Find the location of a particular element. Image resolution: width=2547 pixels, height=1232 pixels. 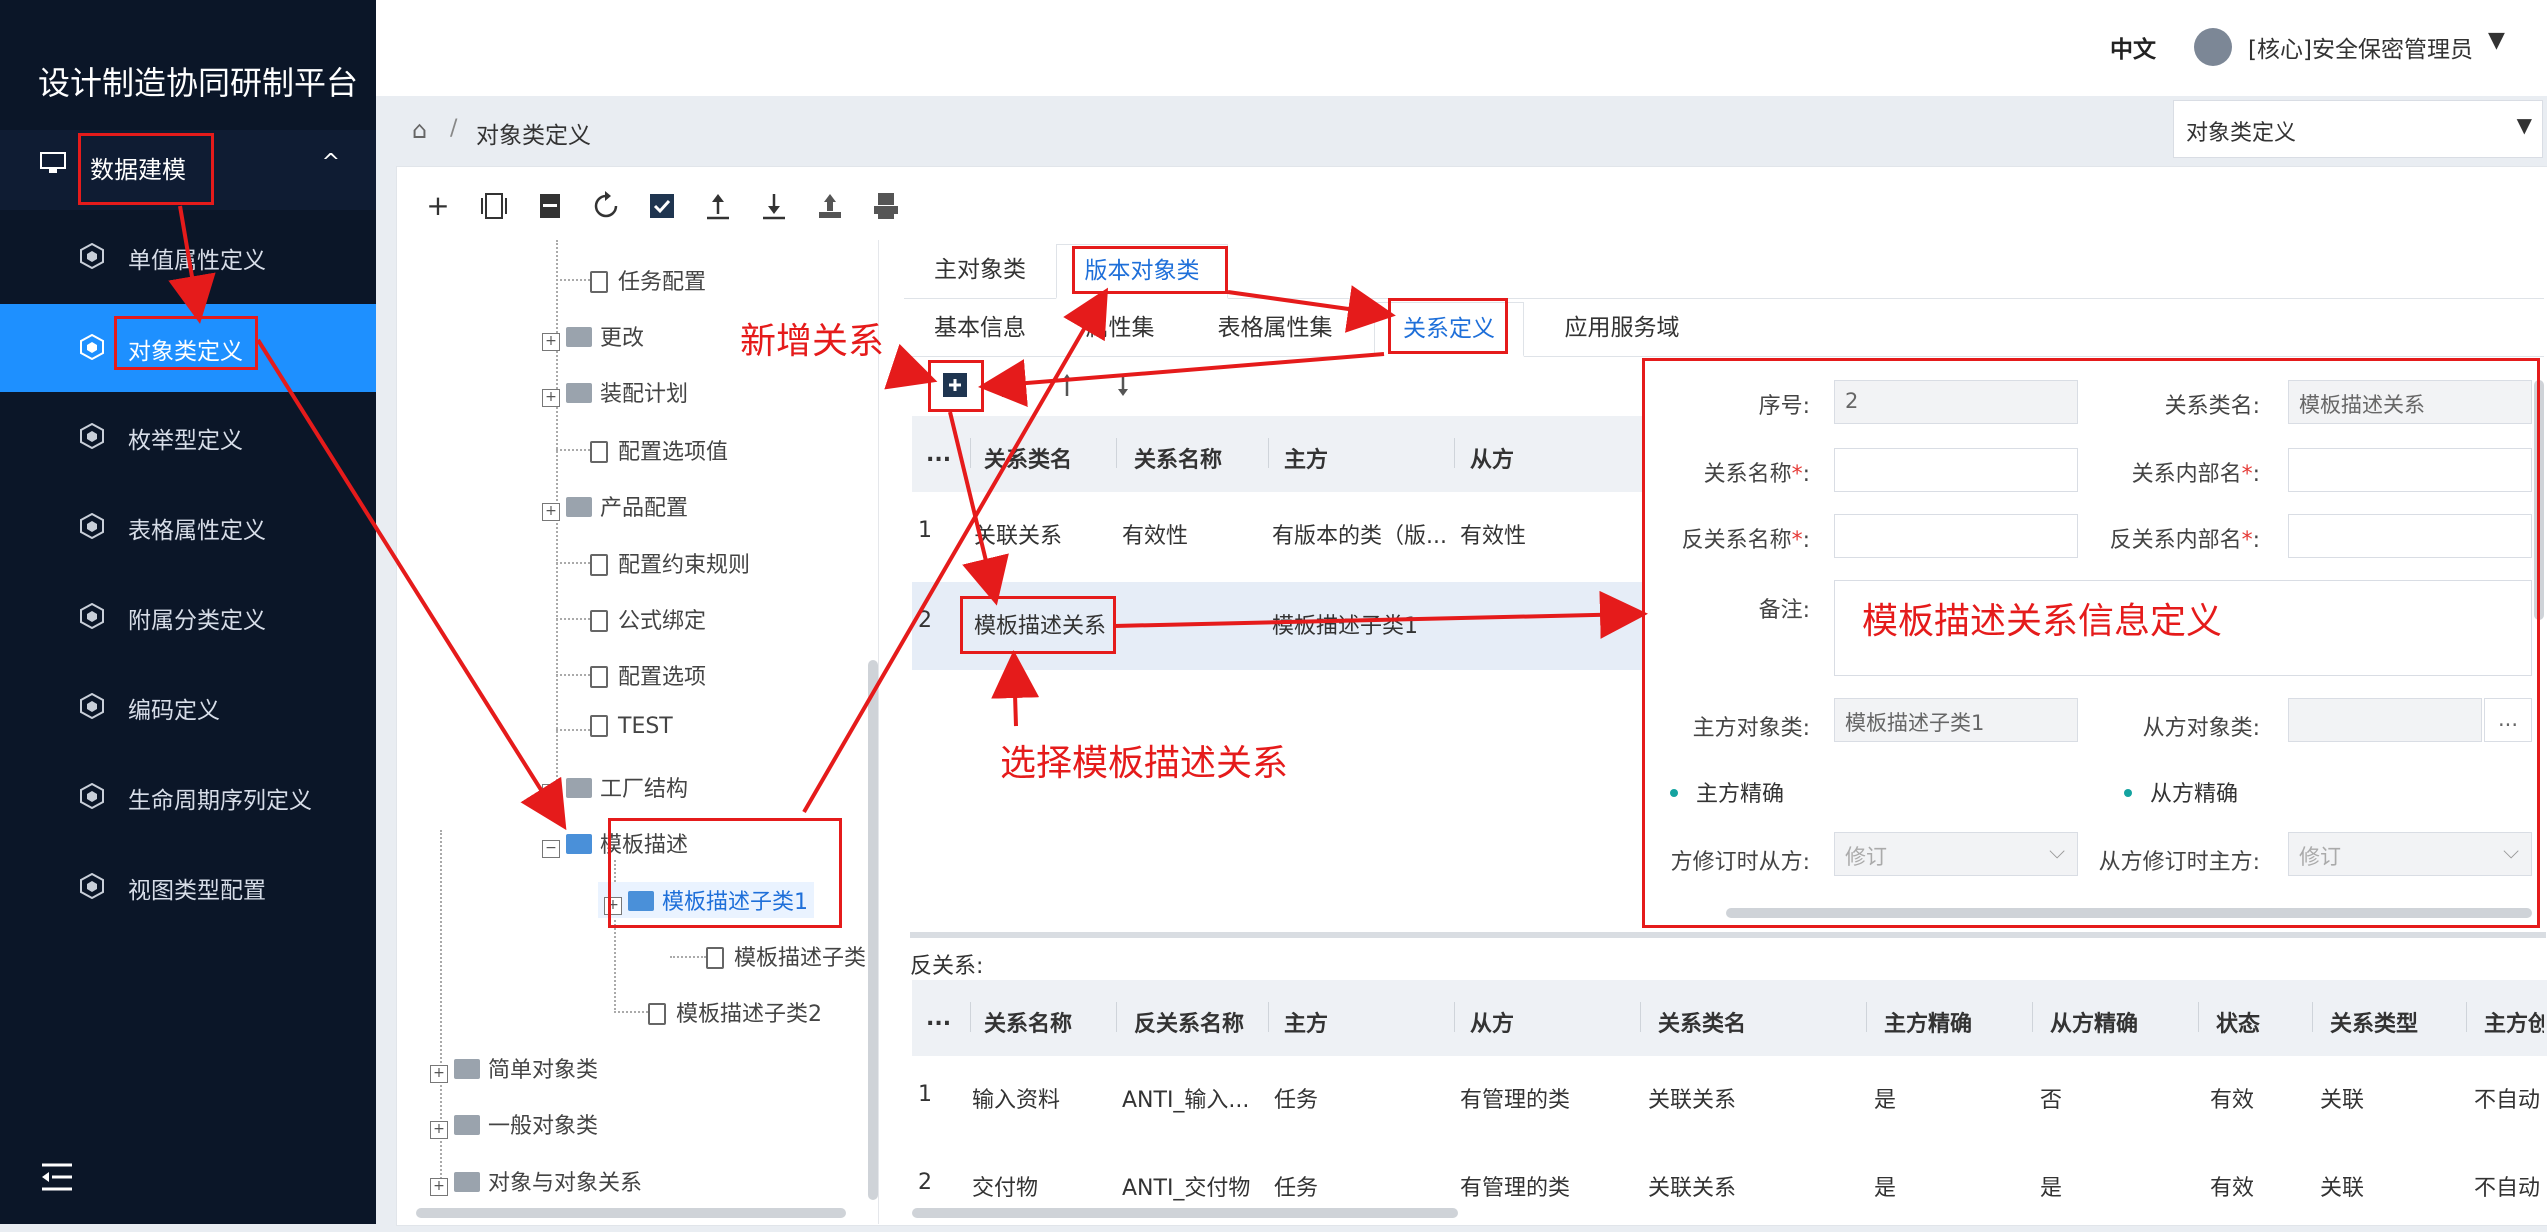

move-up-icon is located at coordinates (1067, 385).